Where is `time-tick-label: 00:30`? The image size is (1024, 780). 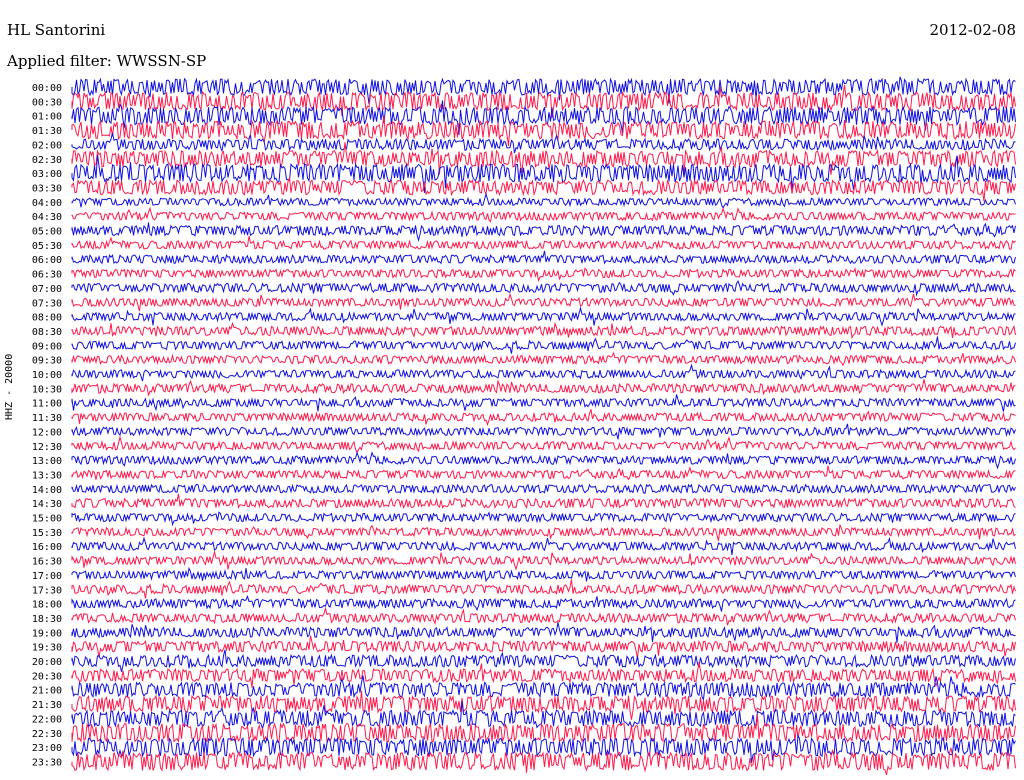
time-tick-label: 00:30 is located at coordinates (47, 102).